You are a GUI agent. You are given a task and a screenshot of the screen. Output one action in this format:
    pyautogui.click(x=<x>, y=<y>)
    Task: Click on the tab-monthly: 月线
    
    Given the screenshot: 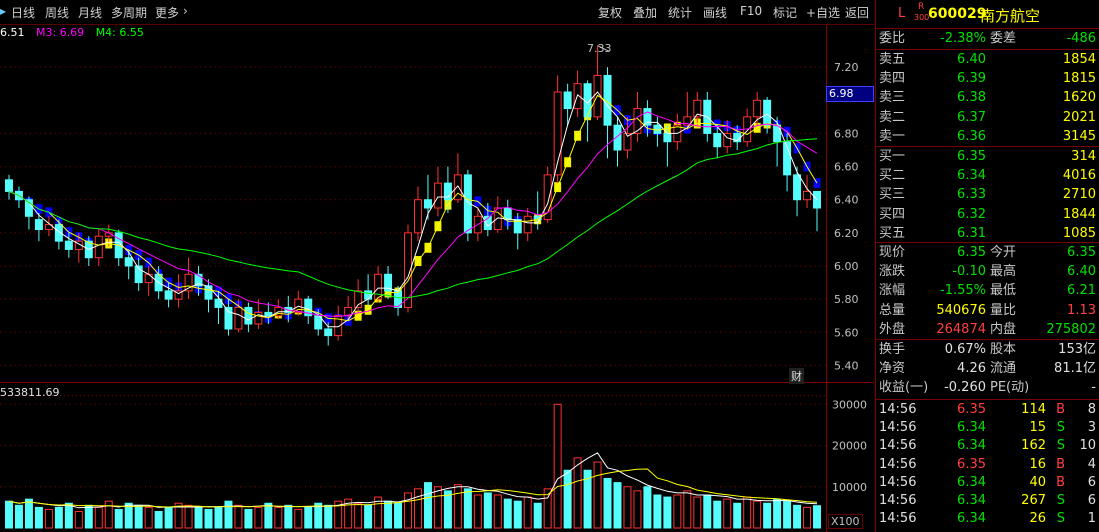 What is the action you would take?
    pyautogui.click(x=90, y=12)
    